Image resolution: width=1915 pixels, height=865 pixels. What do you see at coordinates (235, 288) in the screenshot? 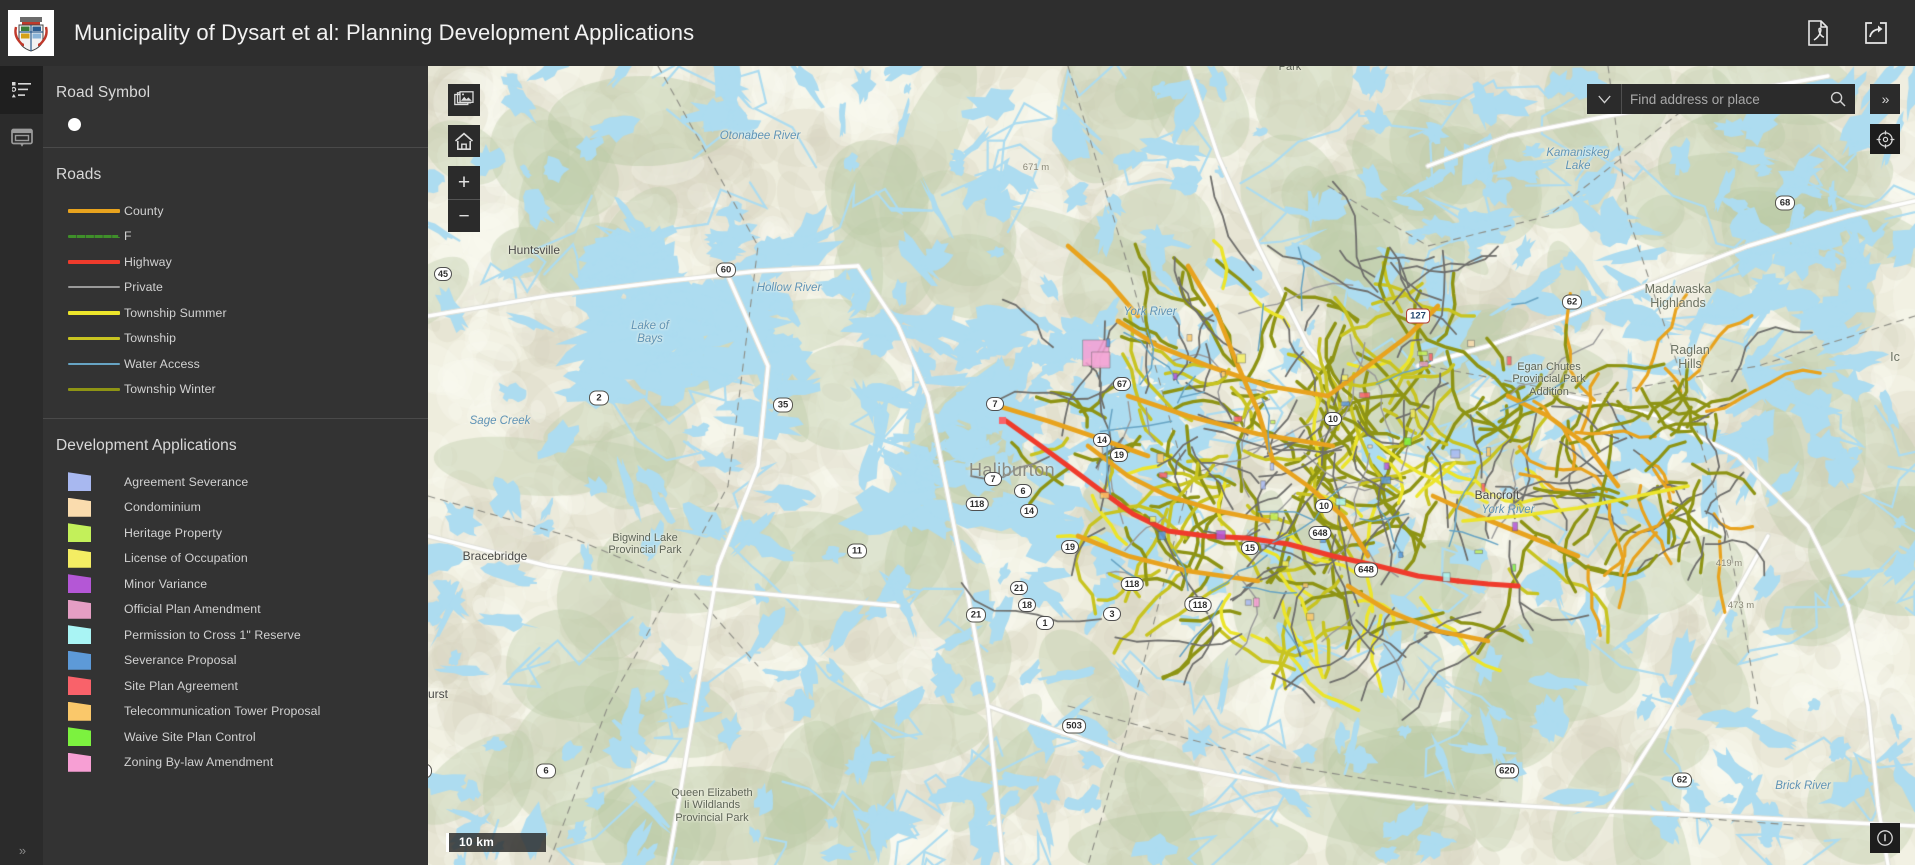
I see `legend-row: Private` at bounding box center [235, 288].